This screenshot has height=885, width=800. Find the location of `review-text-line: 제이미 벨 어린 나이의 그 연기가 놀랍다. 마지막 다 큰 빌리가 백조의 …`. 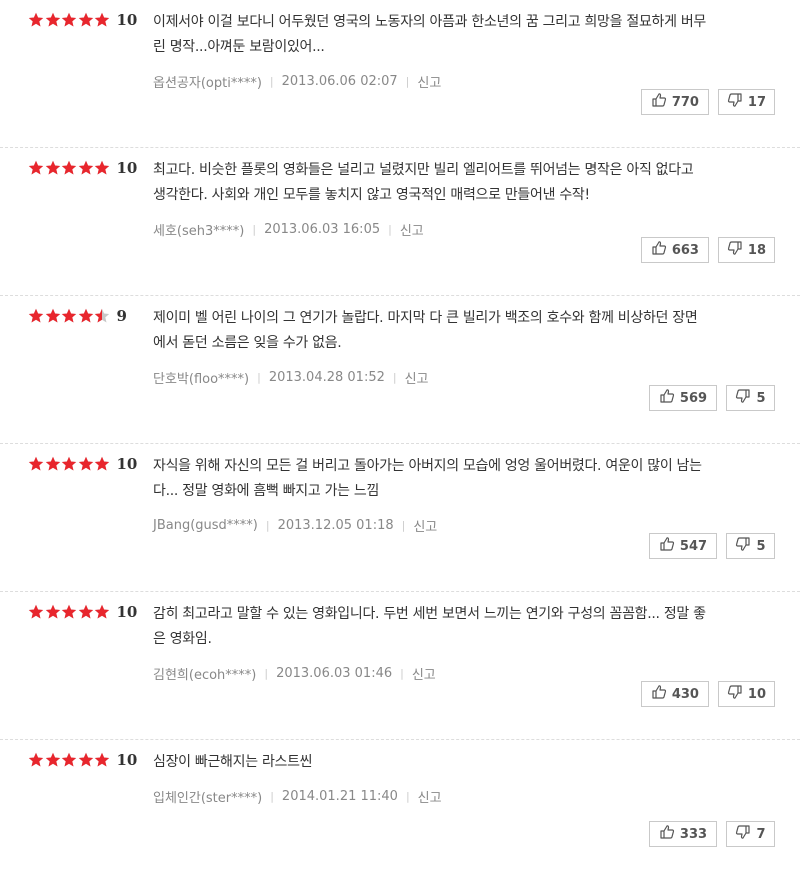

review-text-line: 제이미 벨 어린 나이의 그 연기가 놀랍다. 마지막 다 큰 빌리가 백조의 … is located at coordinates (425, 318).